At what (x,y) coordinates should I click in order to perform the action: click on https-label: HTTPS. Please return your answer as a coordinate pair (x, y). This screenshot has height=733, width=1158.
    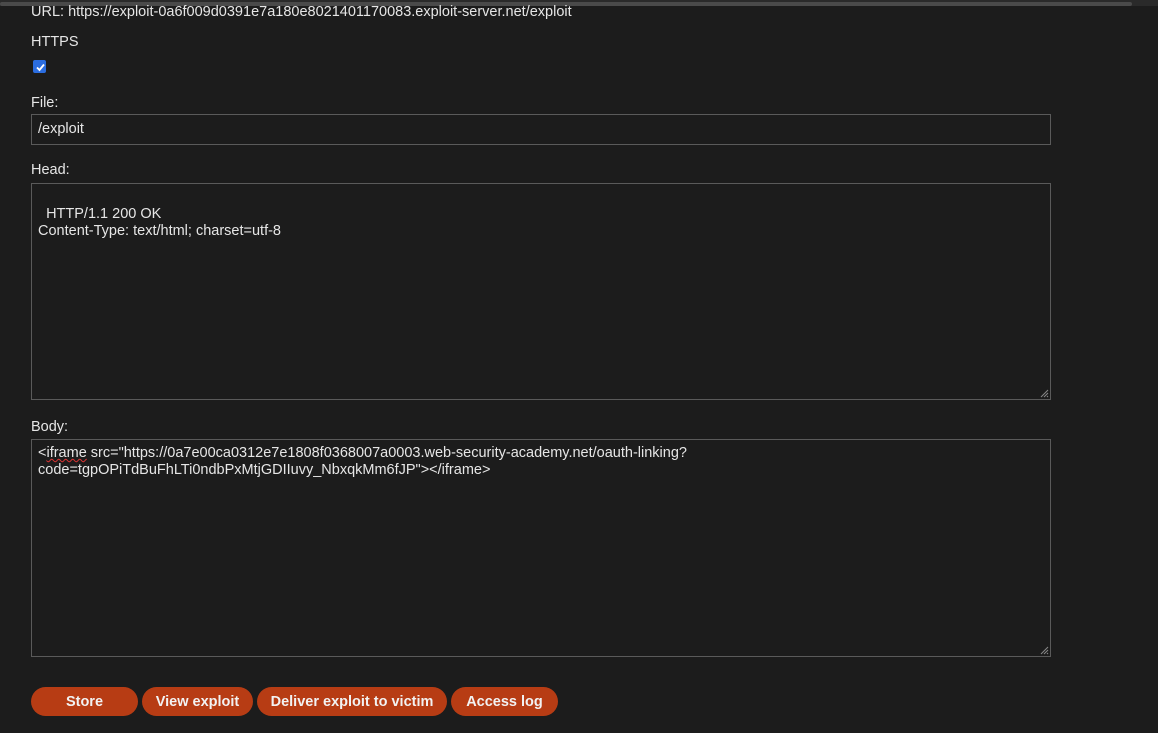
    Looking at the image, I should click on (55, 42).